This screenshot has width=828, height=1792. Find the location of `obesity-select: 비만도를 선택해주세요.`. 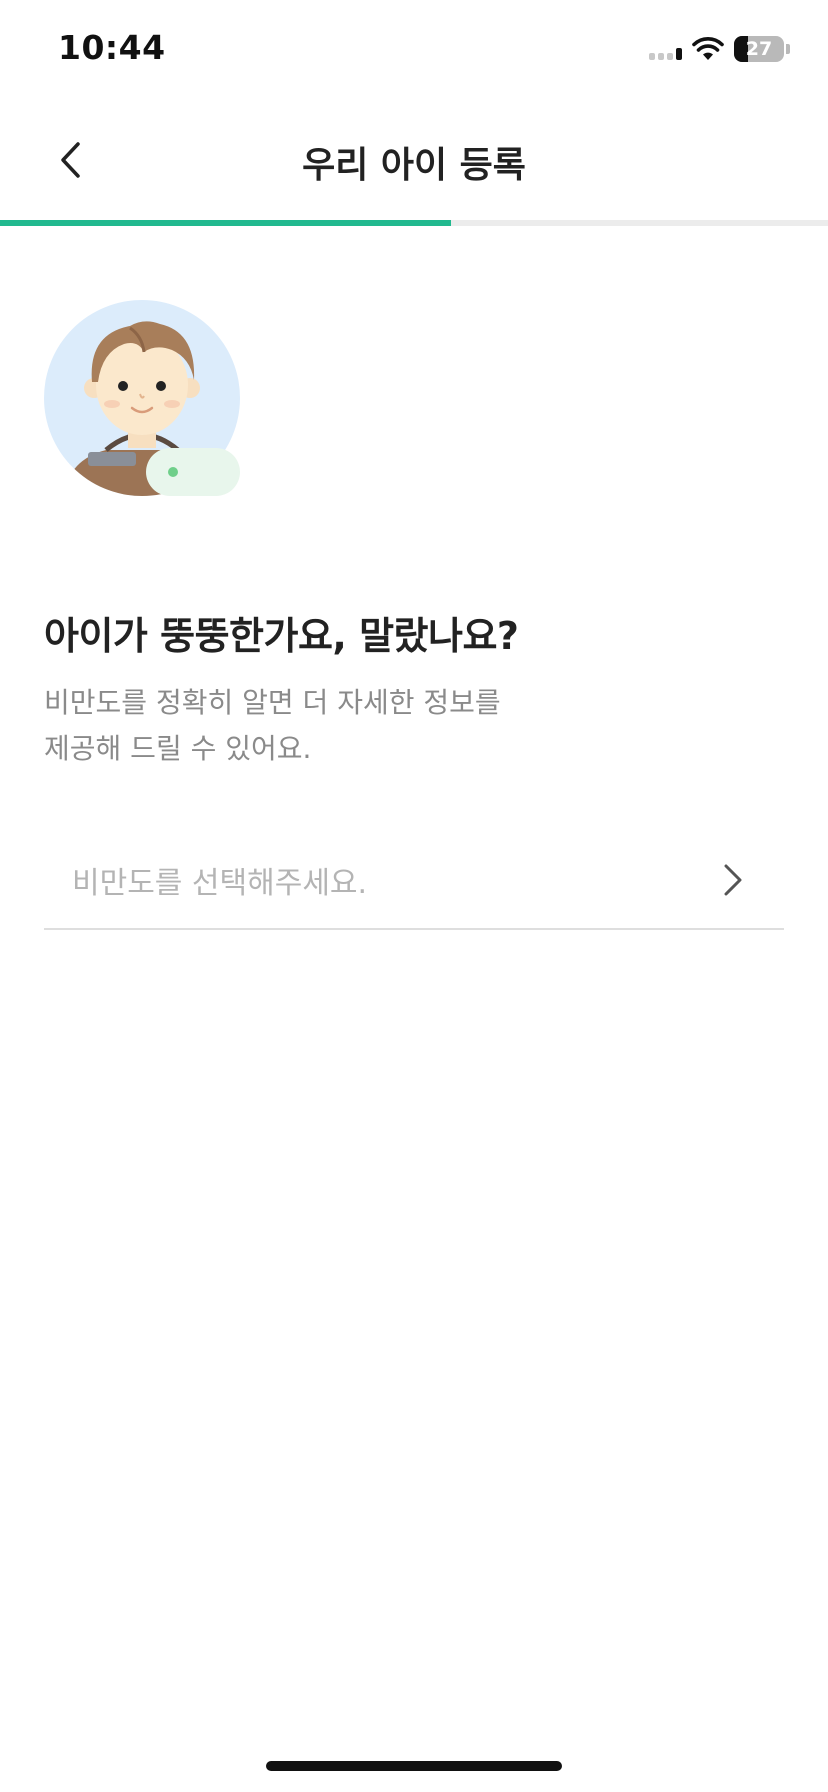

obesity-select: 비만도를 선택해주세요. is located at coordinates (414, 885).